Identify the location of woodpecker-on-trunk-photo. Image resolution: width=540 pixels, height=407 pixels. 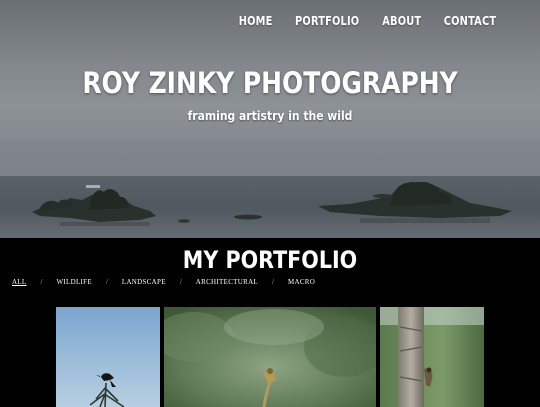
(432, 357).